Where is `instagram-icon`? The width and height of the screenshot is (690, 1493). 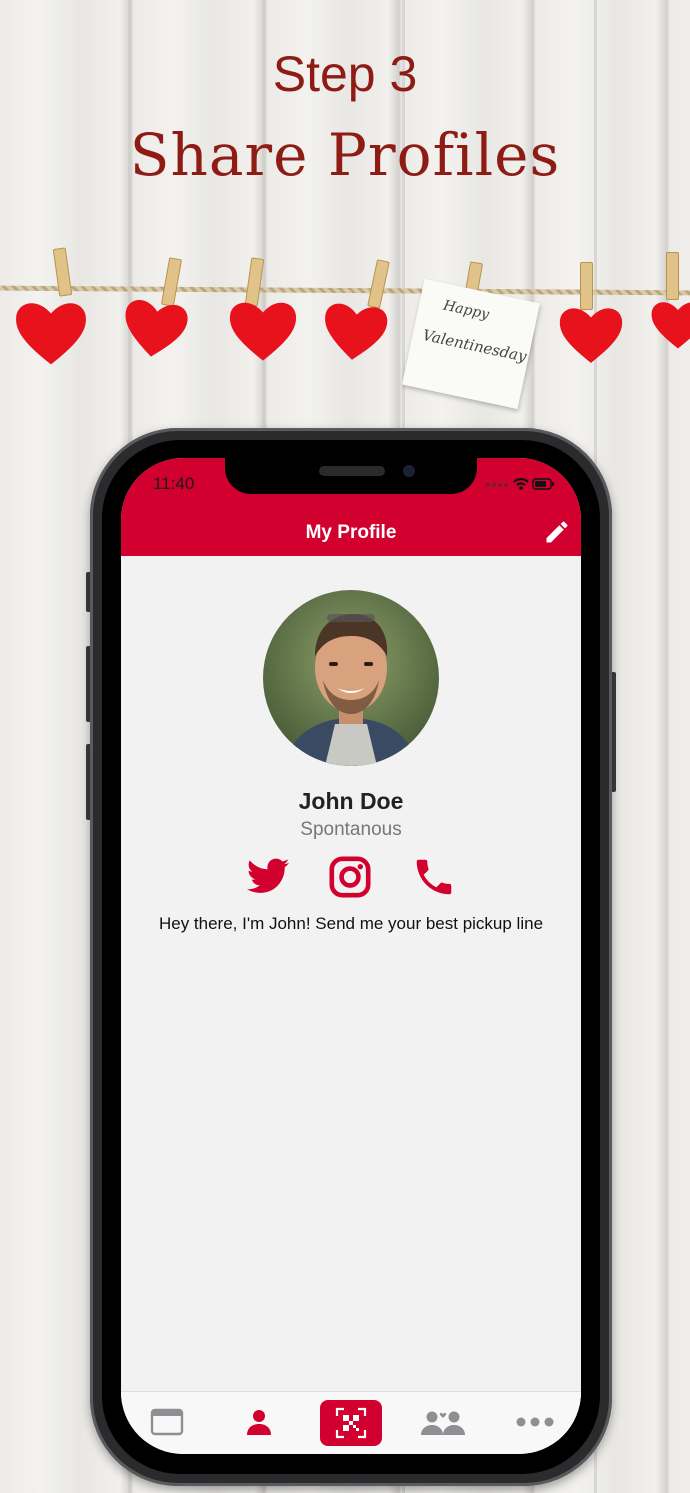
instagram-icon is located at coordinates (350, 877).